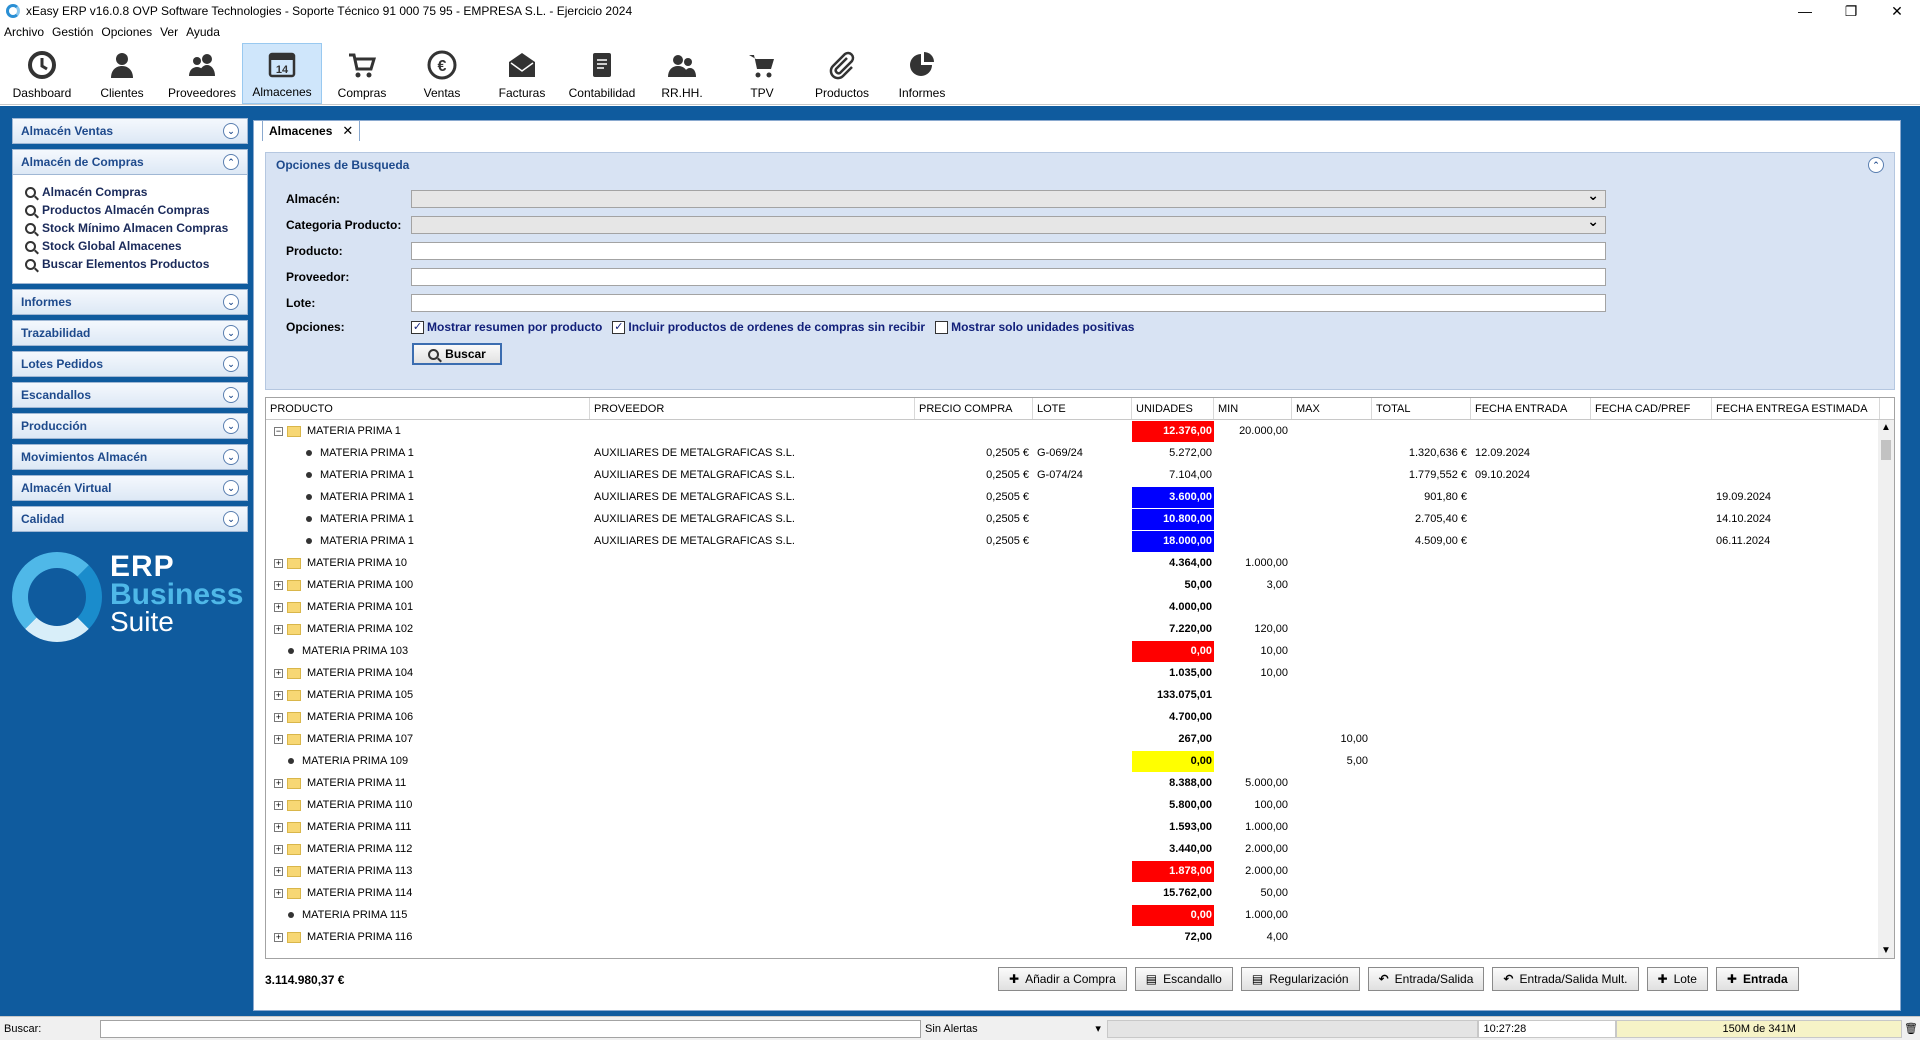  What do you see at coordinates (1173, 408) in the screenshot?
I see `column-header: UNIDADES` at bounding box center [1173, 408].